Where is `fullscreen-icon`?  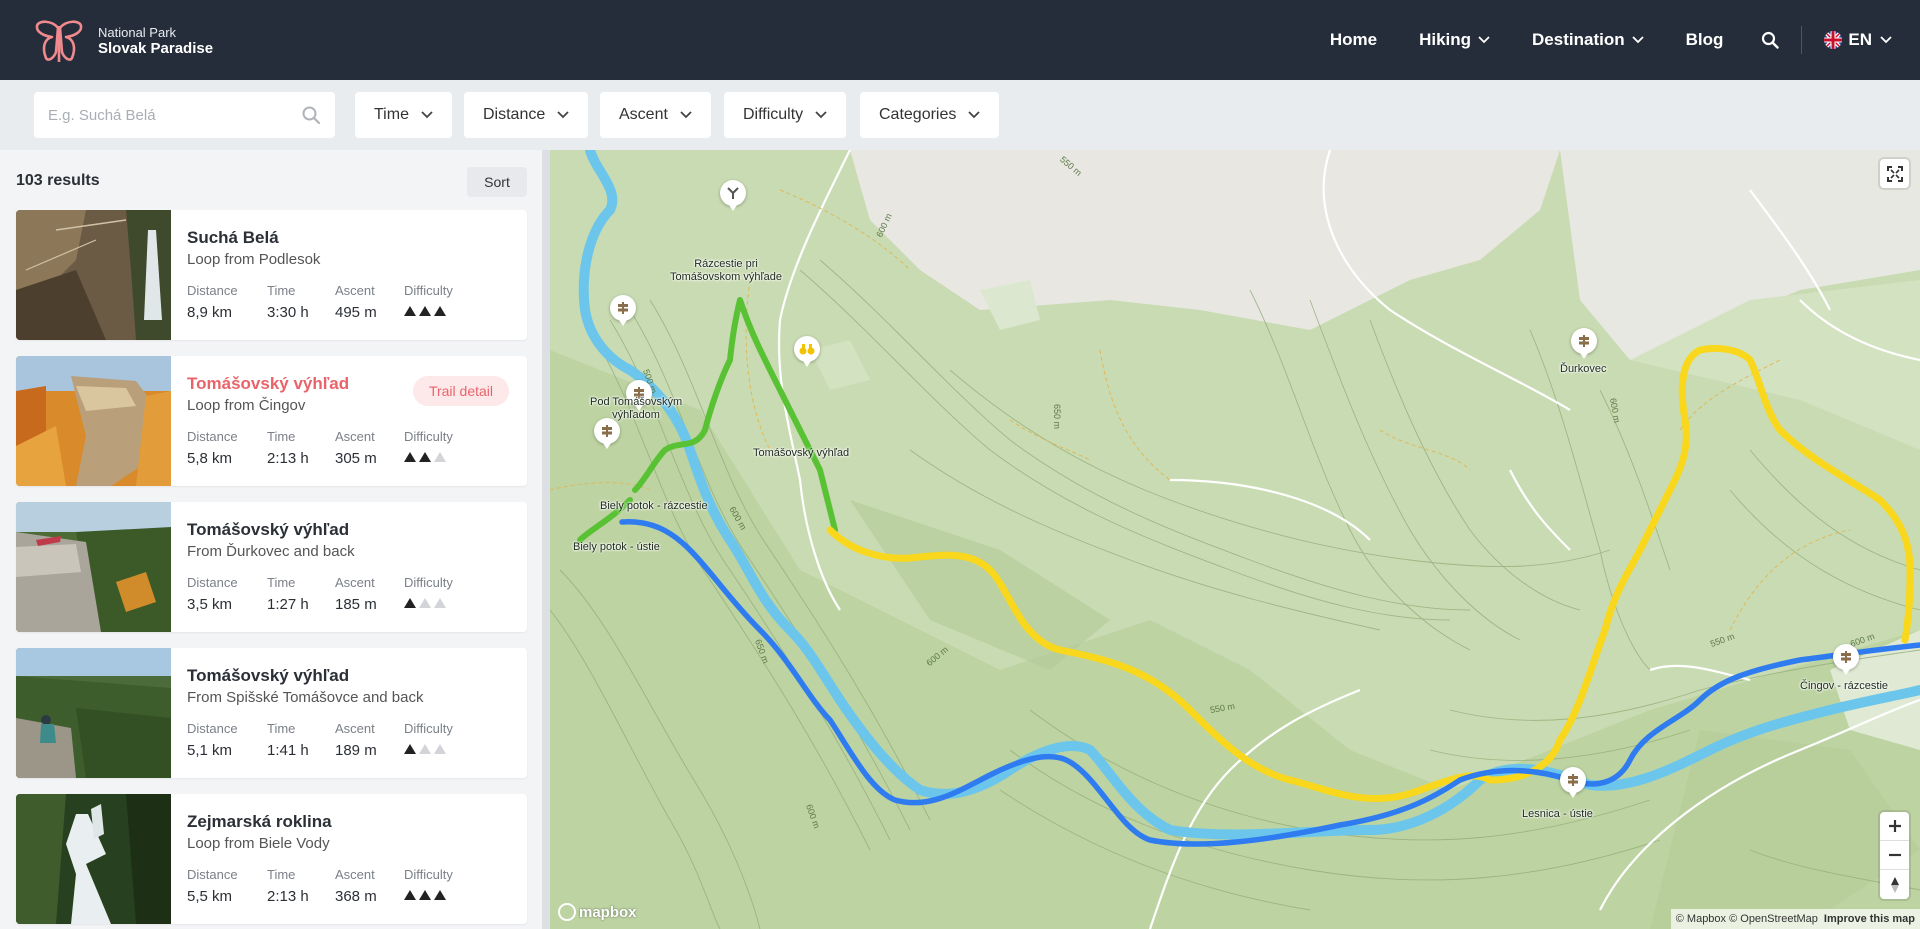 fullscreen-icon is located at coordinates (1894, 173).